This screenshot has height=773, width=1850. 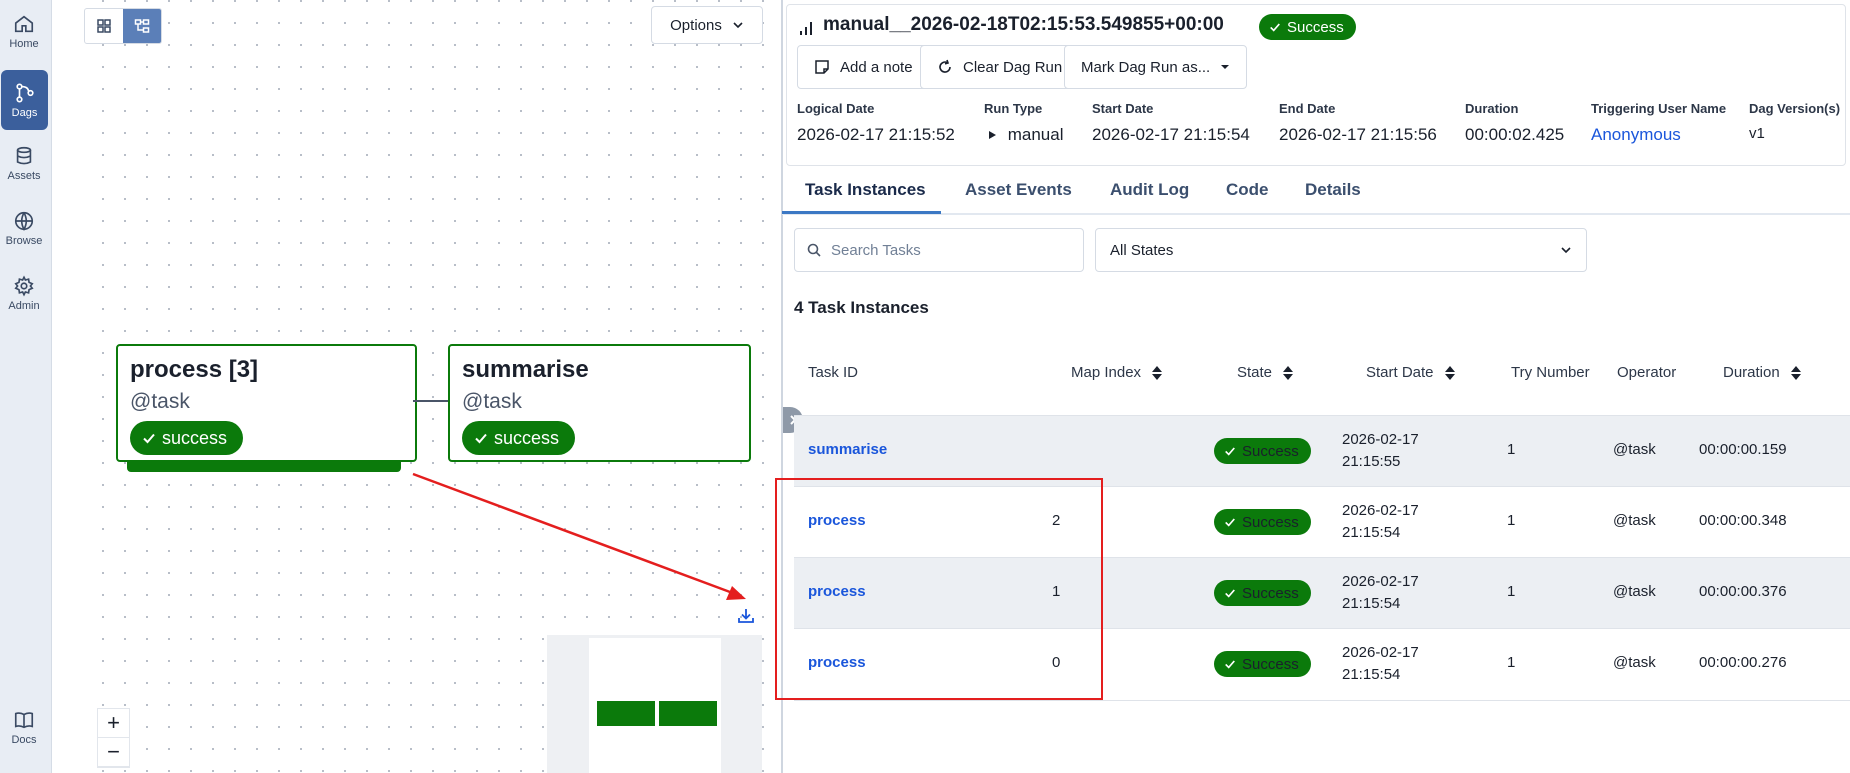 What do you see at coordinates (24, 92) in the screenshot?
I see `dags-icon` at bounding box center [24, 92].